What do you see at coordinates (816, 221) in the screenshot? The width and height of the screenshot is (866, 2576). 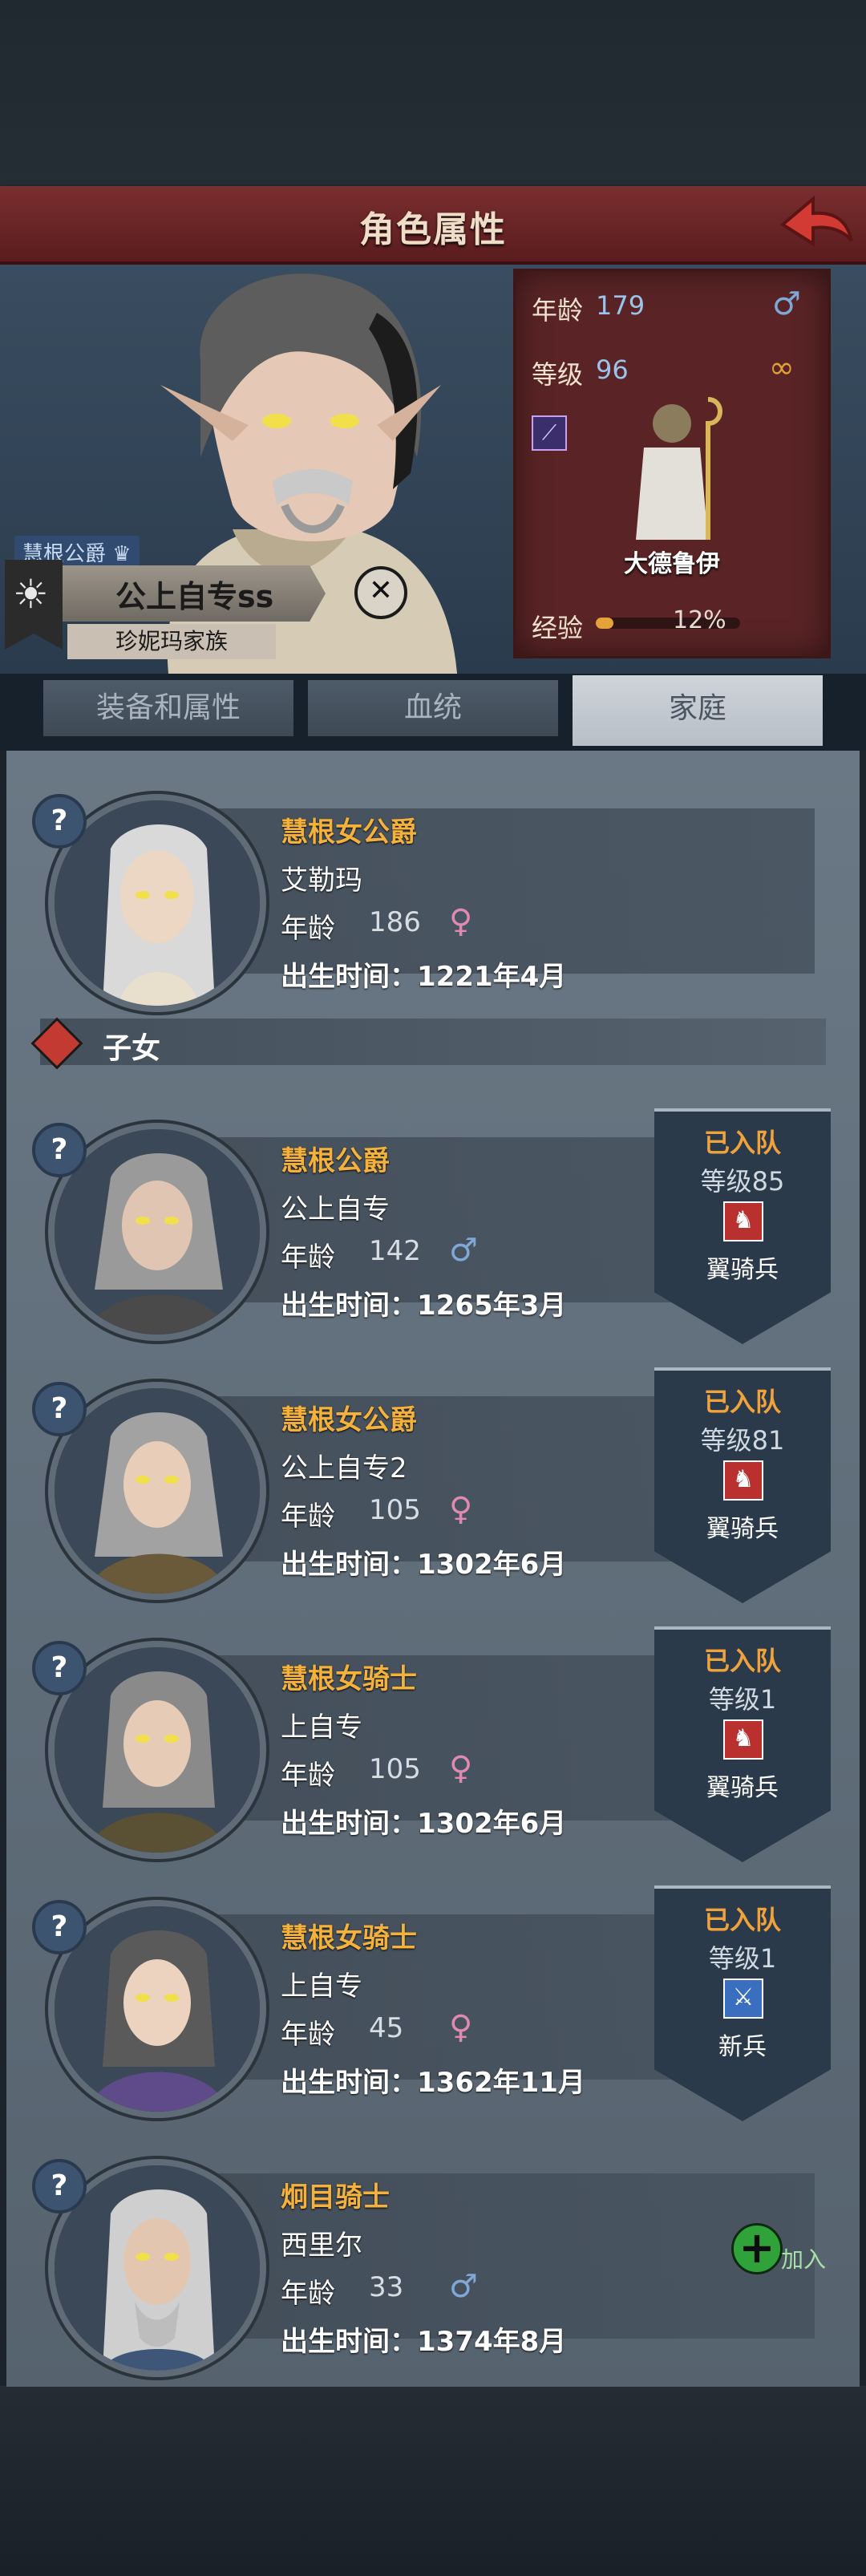 I see `back-arrow-icon` at bounding box center [816, 221].